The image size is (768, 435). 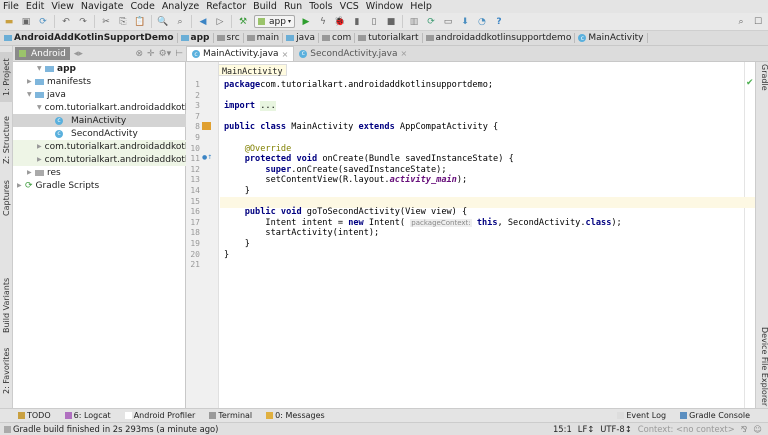 What do you see at coordinates (323, 22) in the screenshot?
I see `apply-changes-icon: ϟ` at bounding box center [323, 22].